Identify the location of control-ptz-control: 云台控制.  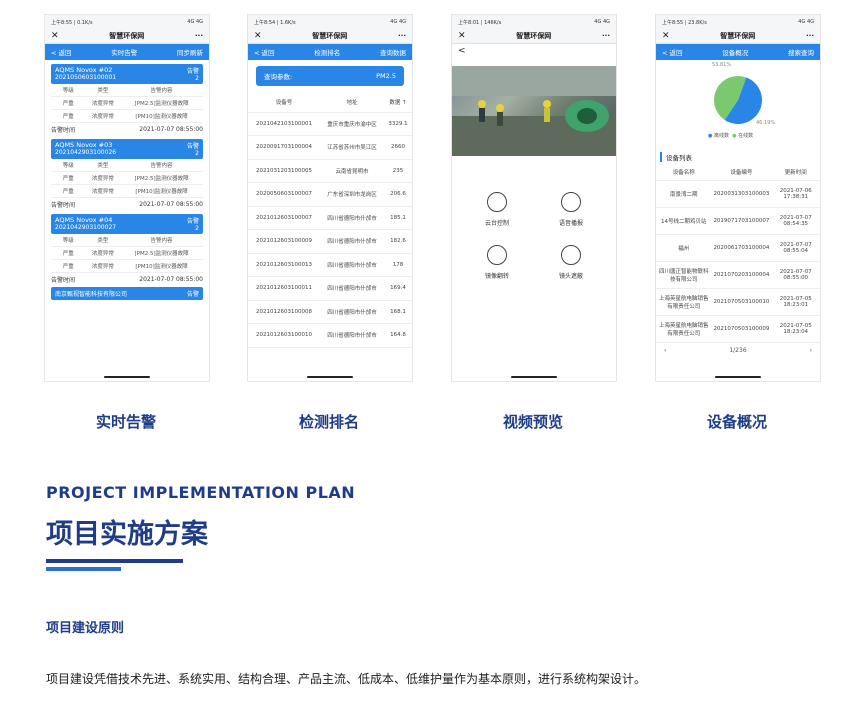
(497, 204).